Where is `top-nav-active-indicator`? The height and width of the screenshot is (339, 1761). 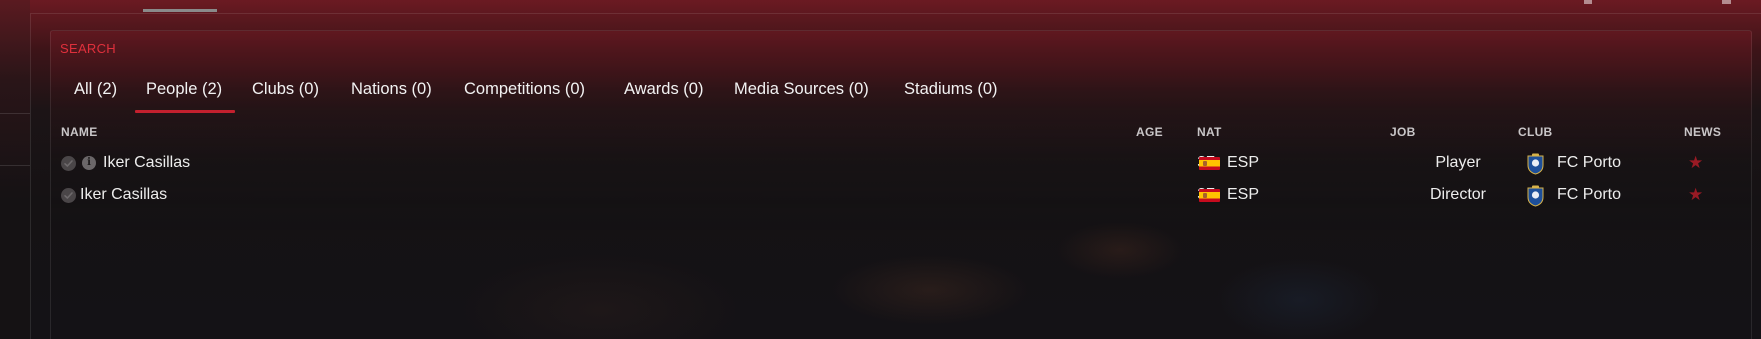
top-nav-active-indicator is located at coordinates (180, 10).